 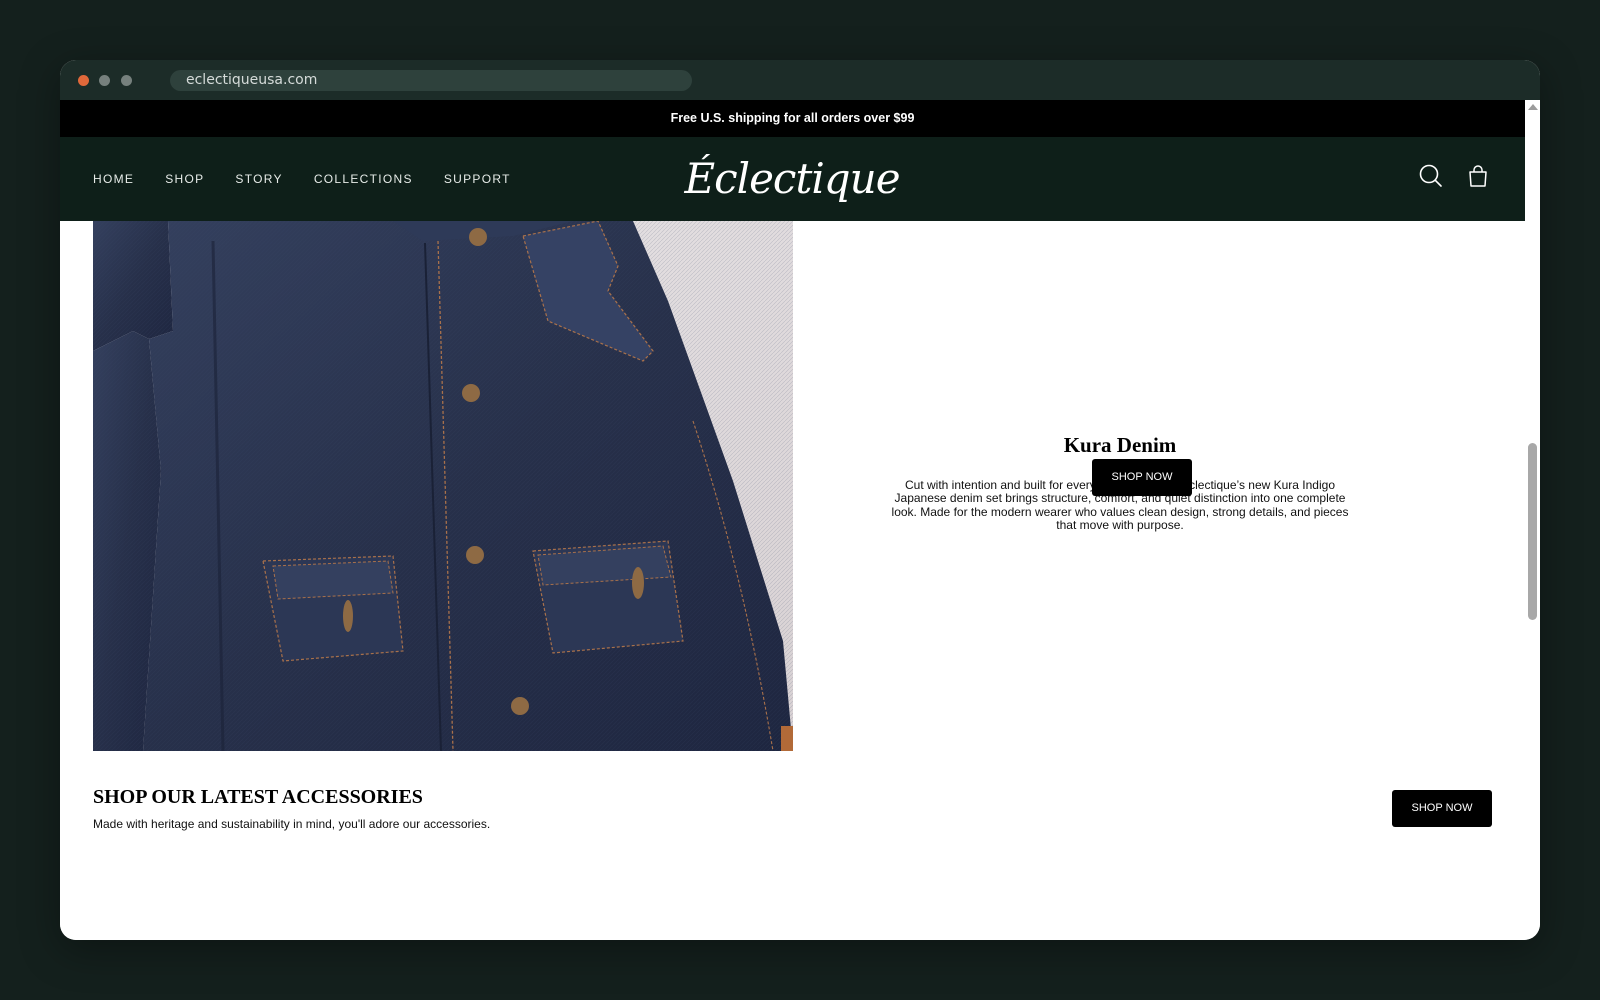 I want to click on site-logo: Éclectique, so click(x=792, y=179).